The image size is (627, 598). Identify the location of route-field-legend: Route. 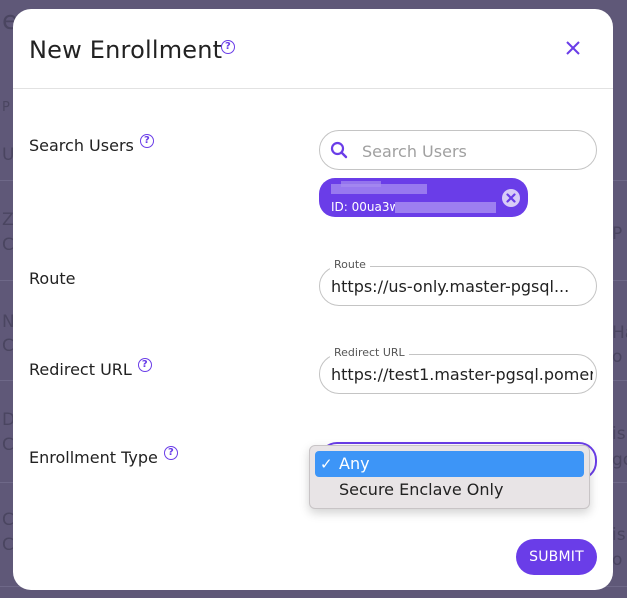
(350, 264).